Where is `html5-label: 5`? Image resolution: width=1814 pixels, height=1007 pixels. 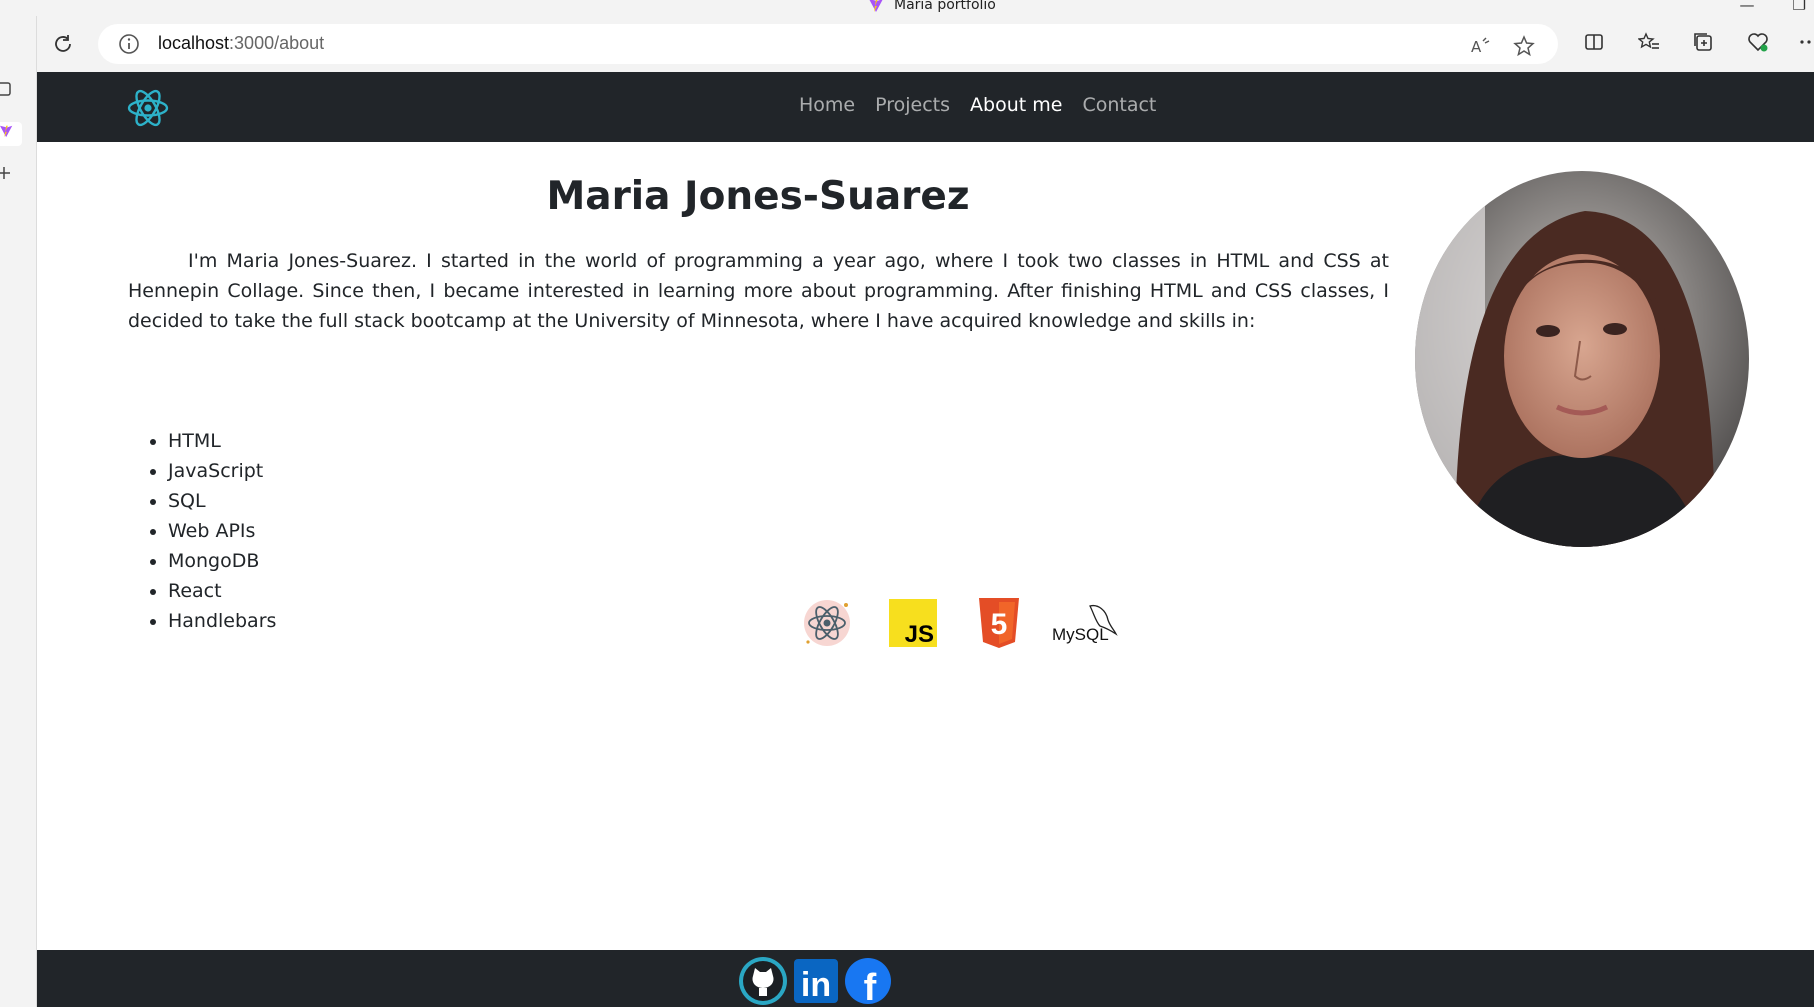 html5-label: 5 is located at coordinates (999, 624).